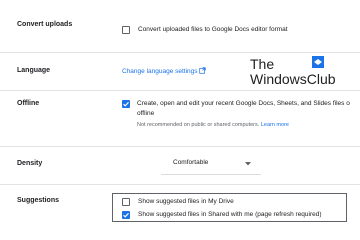  I want to click on dropdown-arrow-icon, so click(248, 164).